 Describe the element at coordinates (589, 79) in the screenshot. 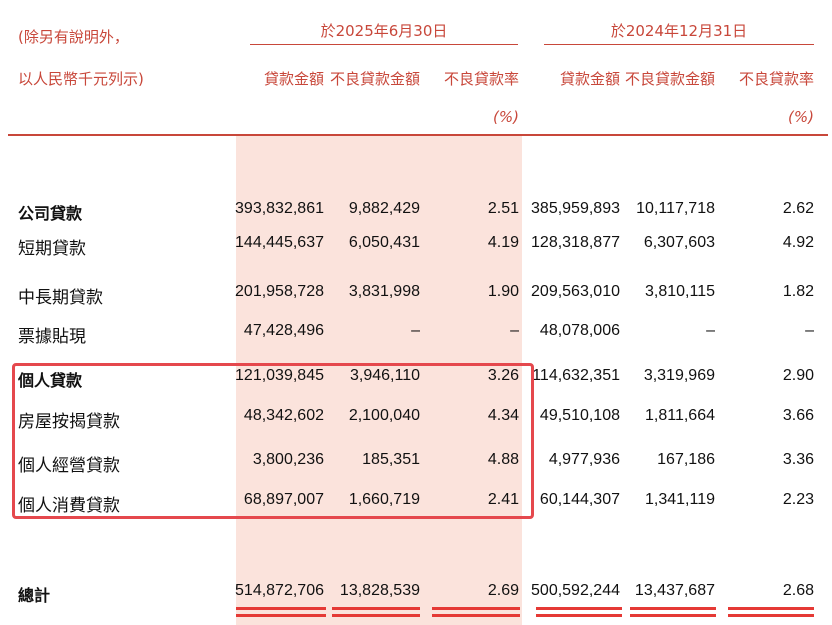

I see `p2-loan-amount-heading: 貸款金額` at that location.